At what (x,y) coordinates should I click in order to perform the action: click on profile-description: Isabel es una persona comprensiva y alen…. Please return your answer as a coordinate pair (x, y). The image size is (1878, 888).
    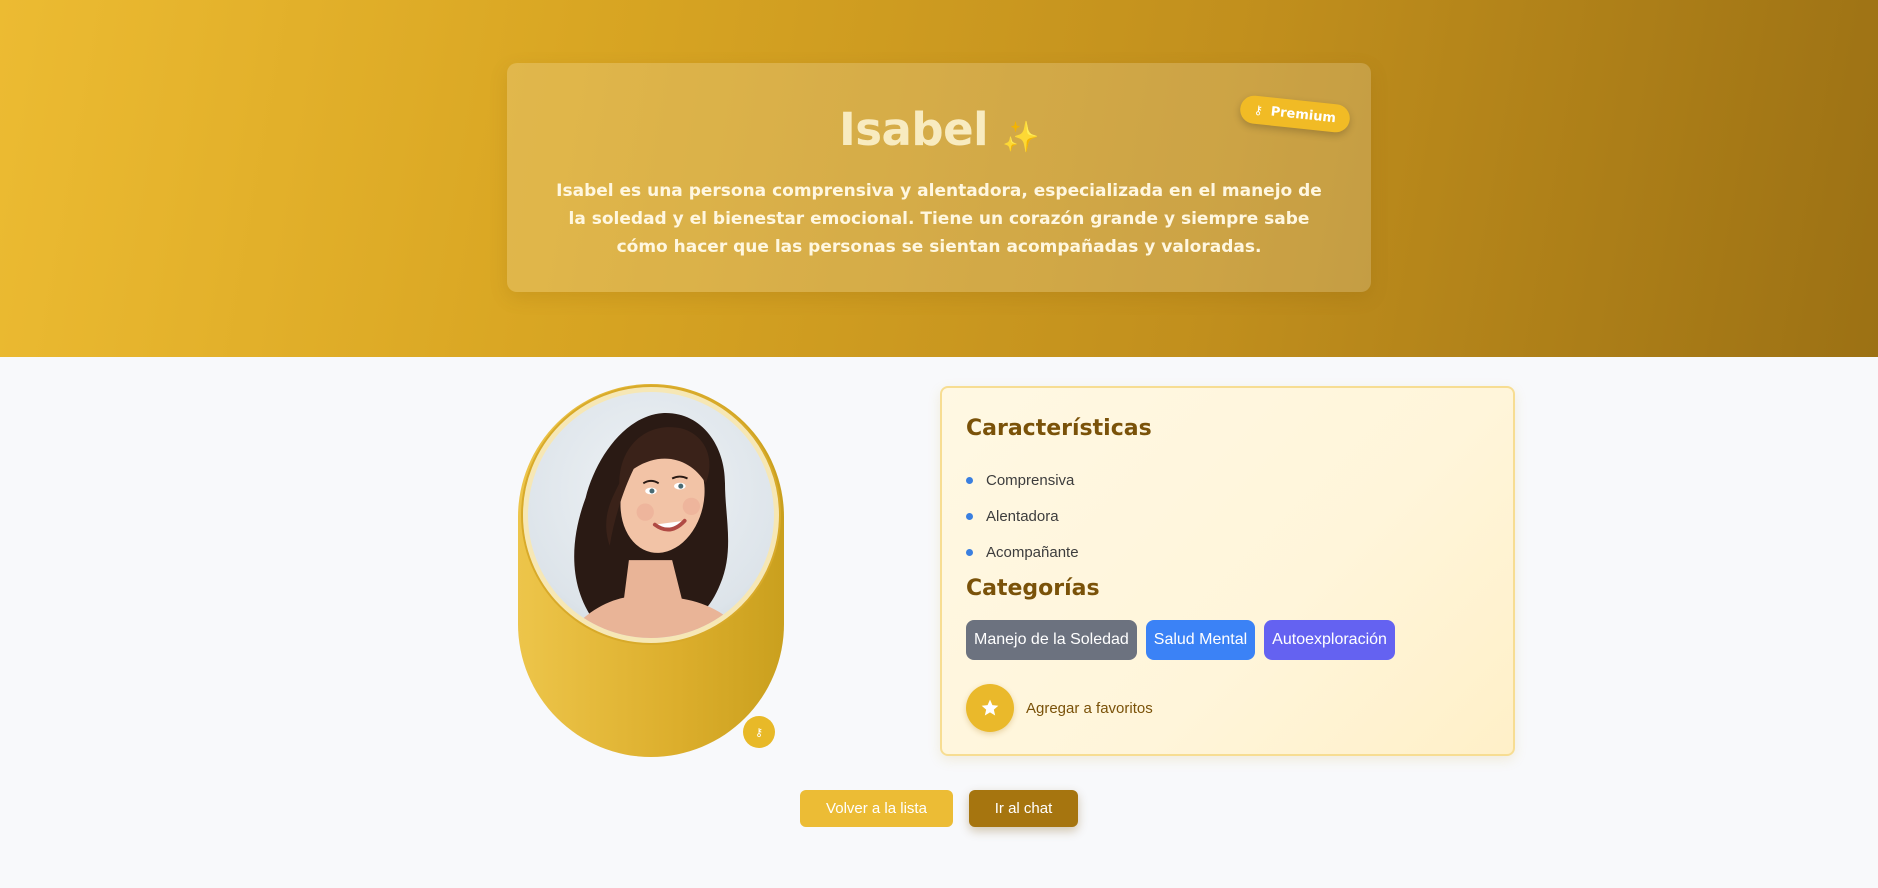
    Looking at the image, I should click on (939, 219).